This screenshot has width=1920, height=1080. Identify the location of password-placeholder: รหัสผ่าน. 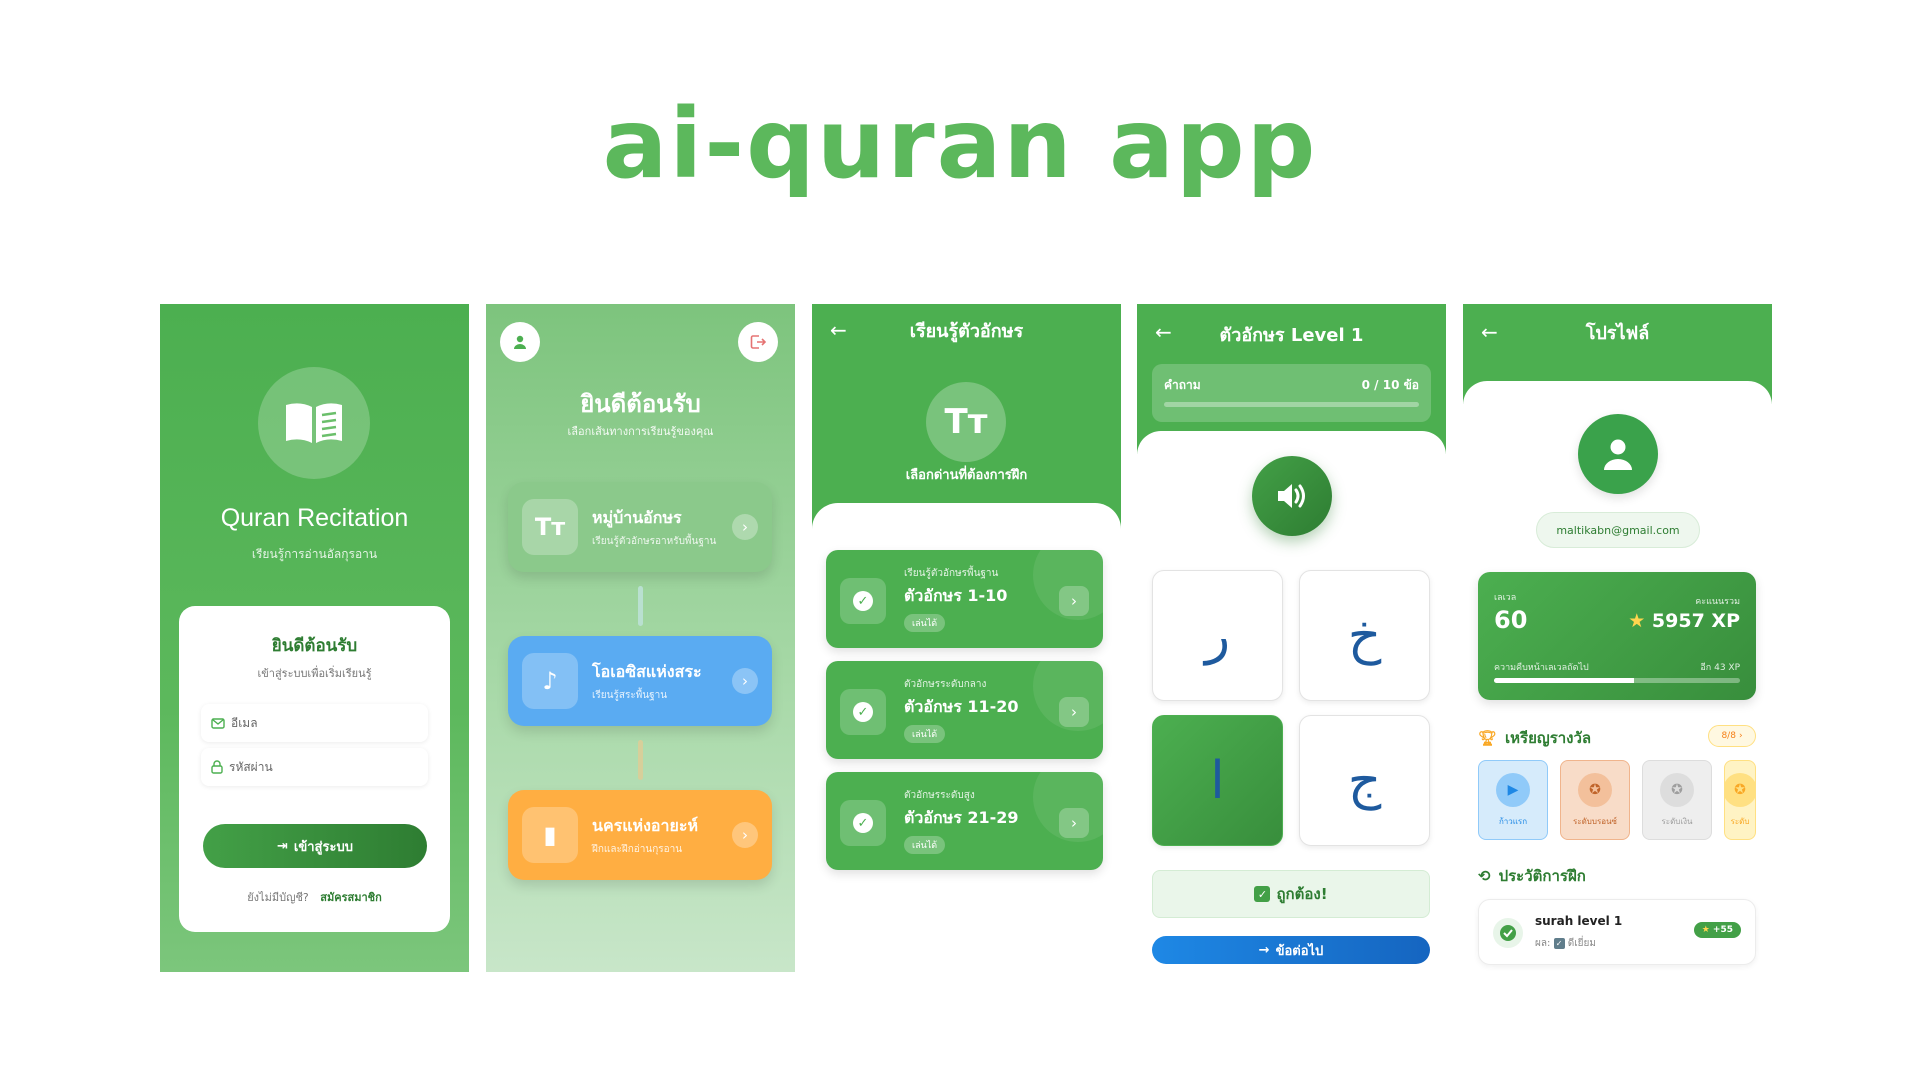
(251, 766).